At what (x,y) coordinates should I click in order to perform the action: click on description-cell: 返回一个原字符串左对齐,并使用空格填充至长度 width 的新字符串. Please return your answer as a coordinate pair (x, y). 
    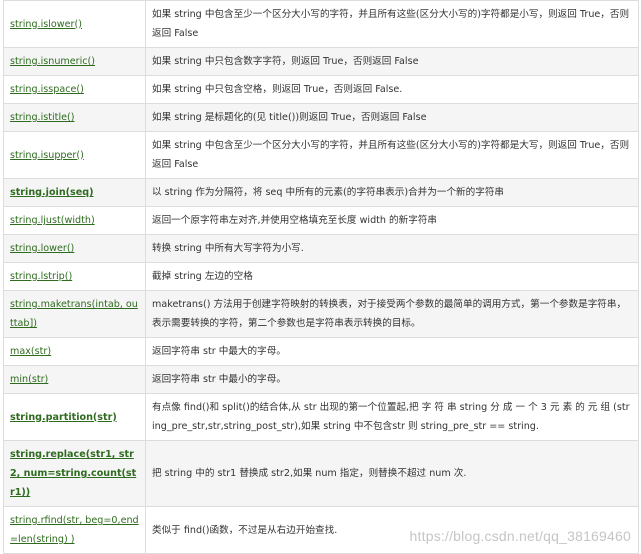
    Looking at the image, I should click on (392, 220).